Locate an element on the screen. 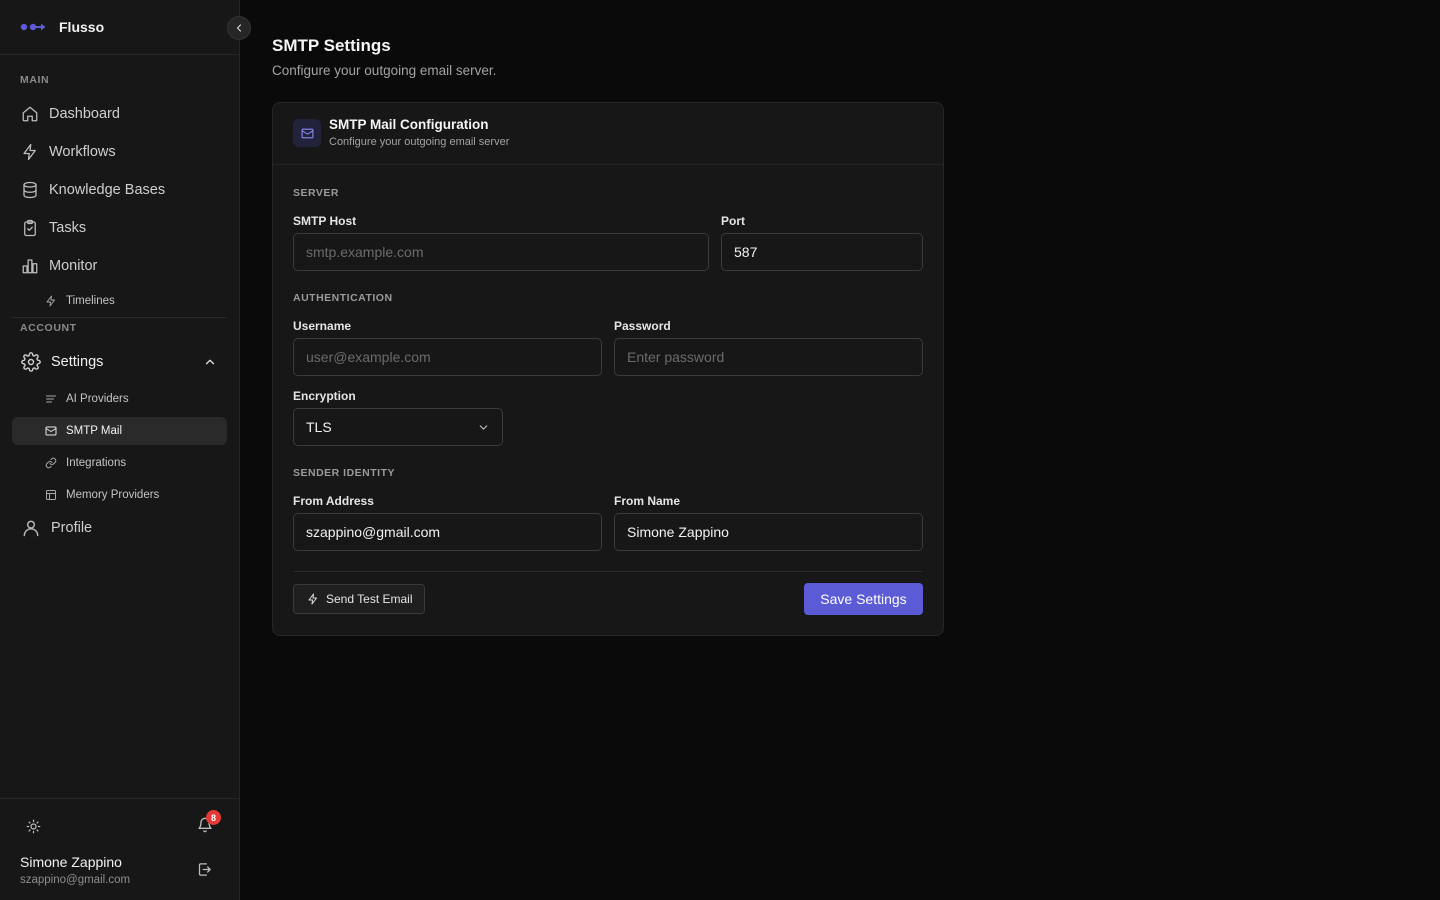 The height and width of the screenshot is (900, 1440). sidebar-item-label: Profile is located at coordinates (72, 528).